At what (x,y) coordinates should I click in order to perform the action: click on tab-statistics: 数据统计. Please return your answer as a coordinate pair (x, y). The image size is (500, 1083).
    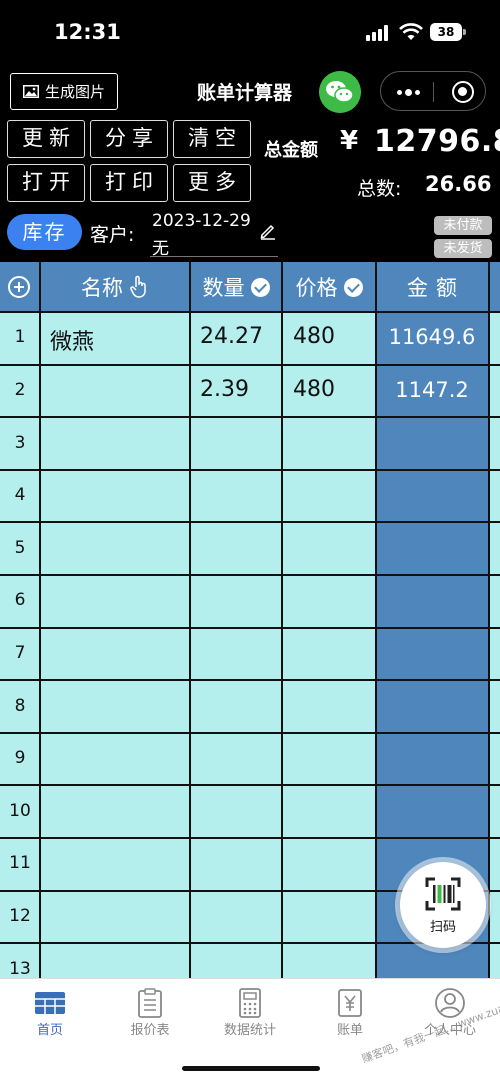
    Looking at the image, I should click on (250, 1014).